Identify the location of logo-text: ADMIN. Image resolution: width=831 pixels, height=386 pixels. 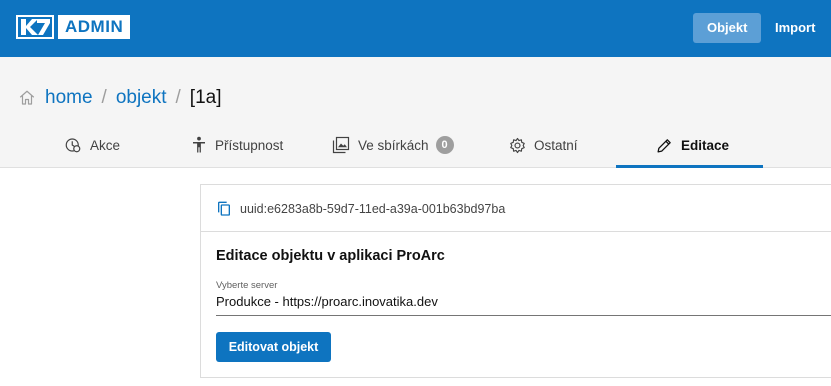
(94, 27).